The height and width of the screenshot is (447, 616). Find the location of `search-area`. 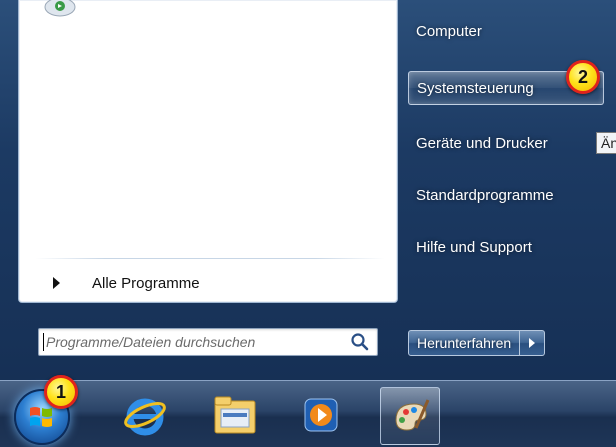

search-area is located at coordinates (208, 342).